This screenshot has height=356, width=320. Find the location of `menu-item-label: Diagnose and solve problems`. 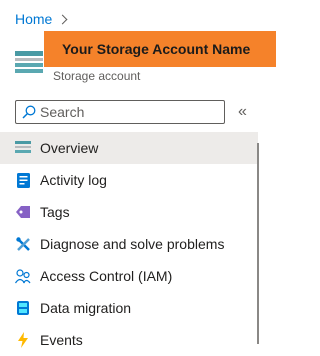

menu-item-label: Diagnose and solve problems is located at coordinates (132, 244).